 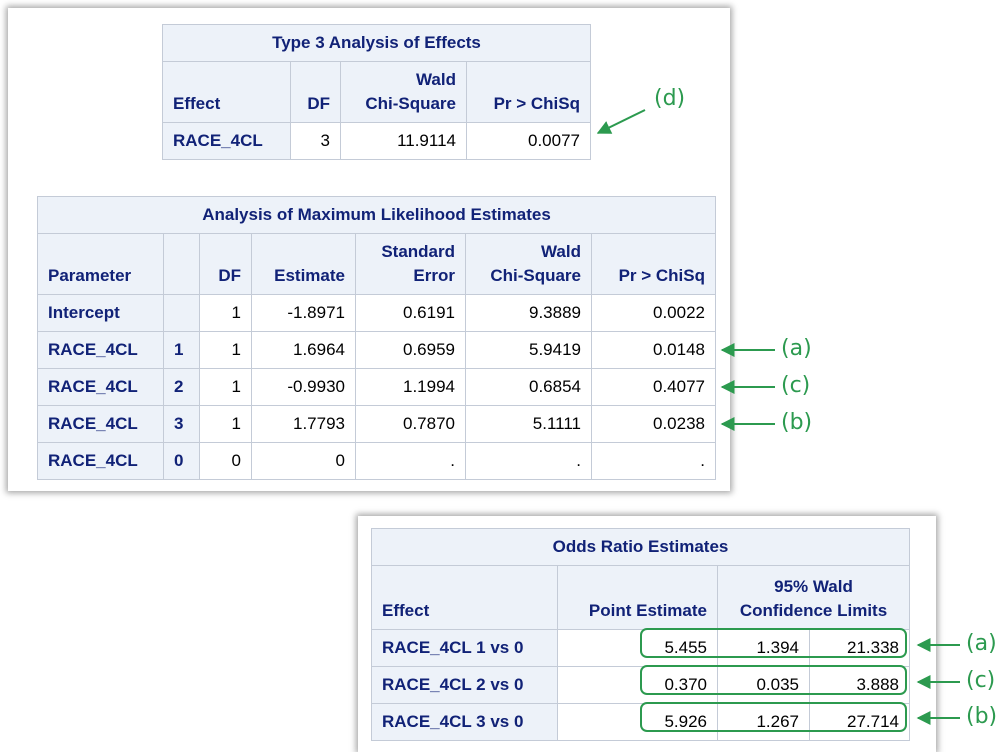 I want to click on callout-d: (d), so click(x=670, y=98).